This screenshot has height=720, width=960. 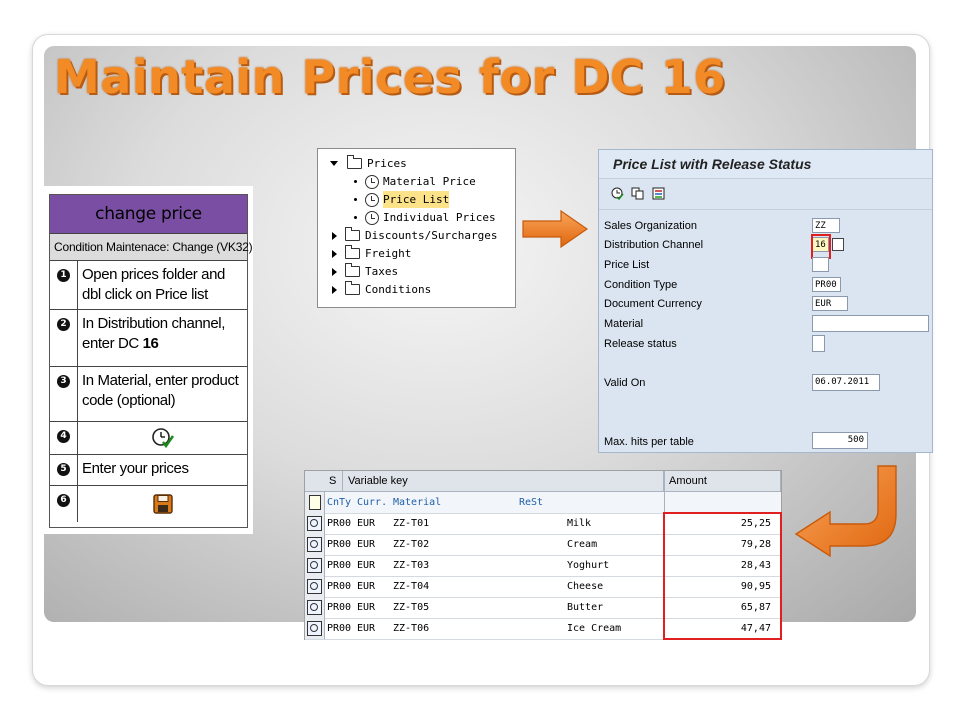 What do you see at coordinates (531, 502) in the screenshot?
I see `subheader-rest: ReSt` at bounding box center [531, 502].